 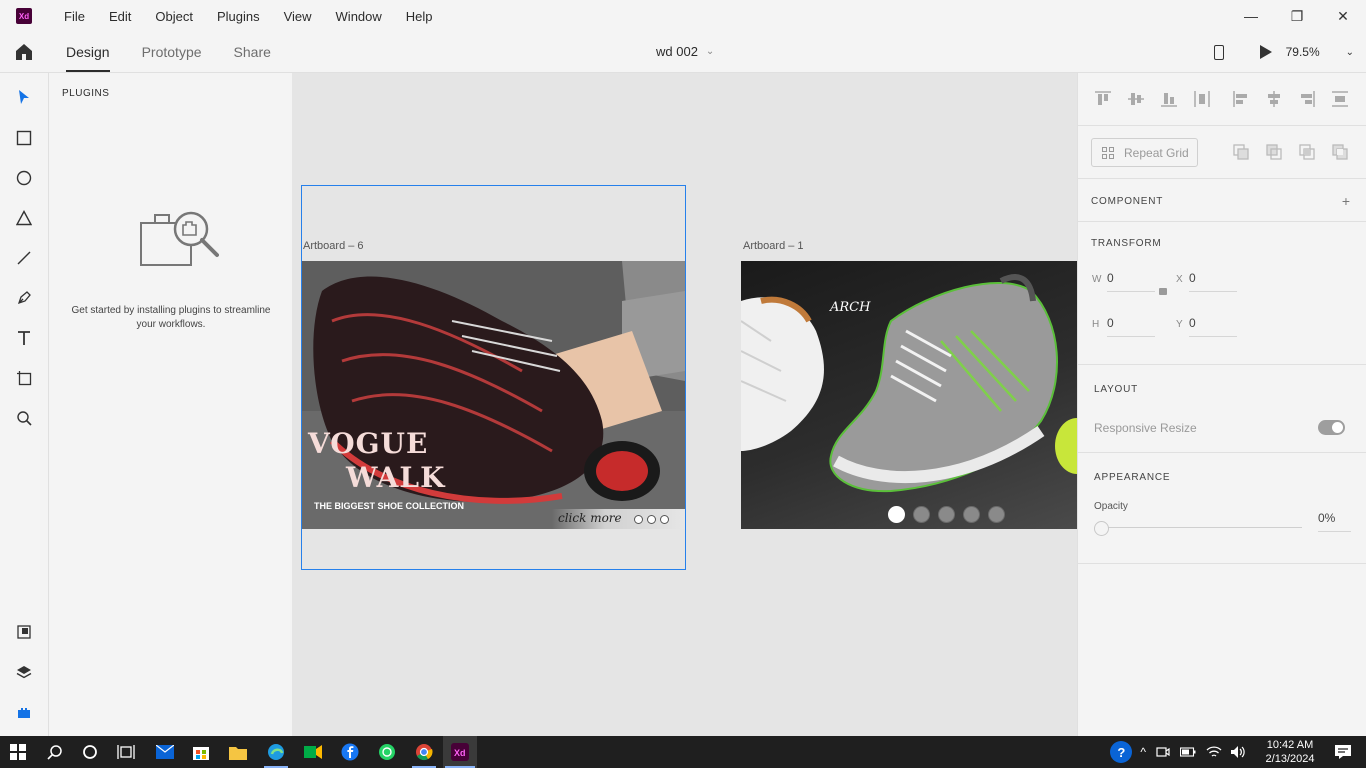 What do you see at coordinates (1350, 52) in the screenshot?
I see `zoom-chevron-down-icon: ⌄` at bounding box center [1350, 52].